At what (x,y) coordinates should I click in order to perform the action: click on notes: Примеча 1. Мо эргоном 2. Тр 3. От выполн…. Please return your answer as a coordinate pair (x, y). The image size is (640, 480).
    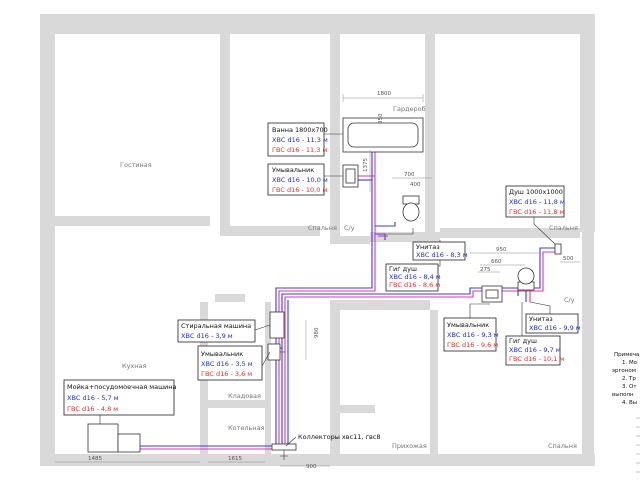
    Looking at the image, I should click on (626, 412).